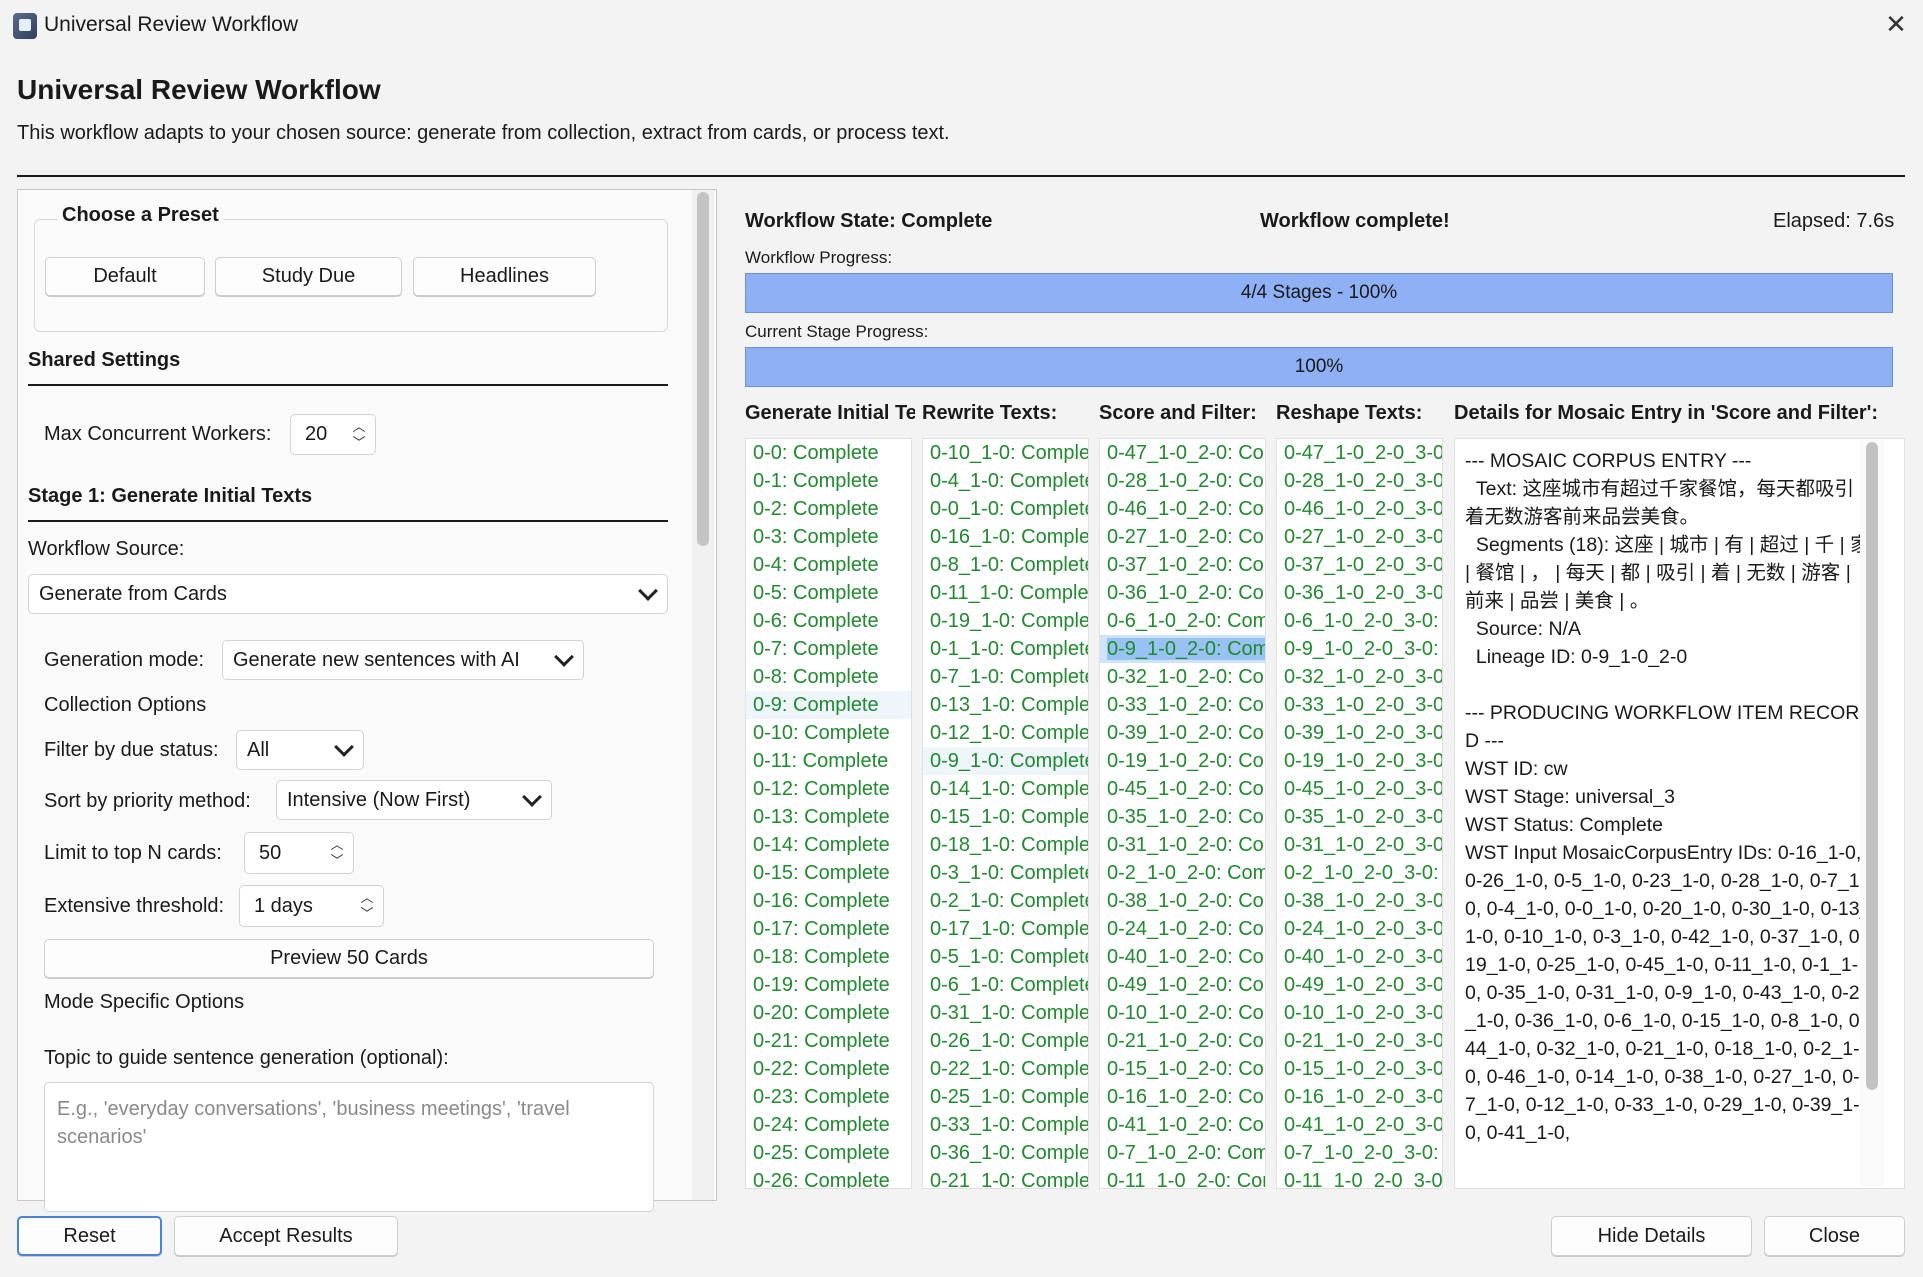  What do you see at coordinates (828, 1125) in the screenshot?
I see `list-item: 0-24: Complete` at bounding box center [828, 1125].